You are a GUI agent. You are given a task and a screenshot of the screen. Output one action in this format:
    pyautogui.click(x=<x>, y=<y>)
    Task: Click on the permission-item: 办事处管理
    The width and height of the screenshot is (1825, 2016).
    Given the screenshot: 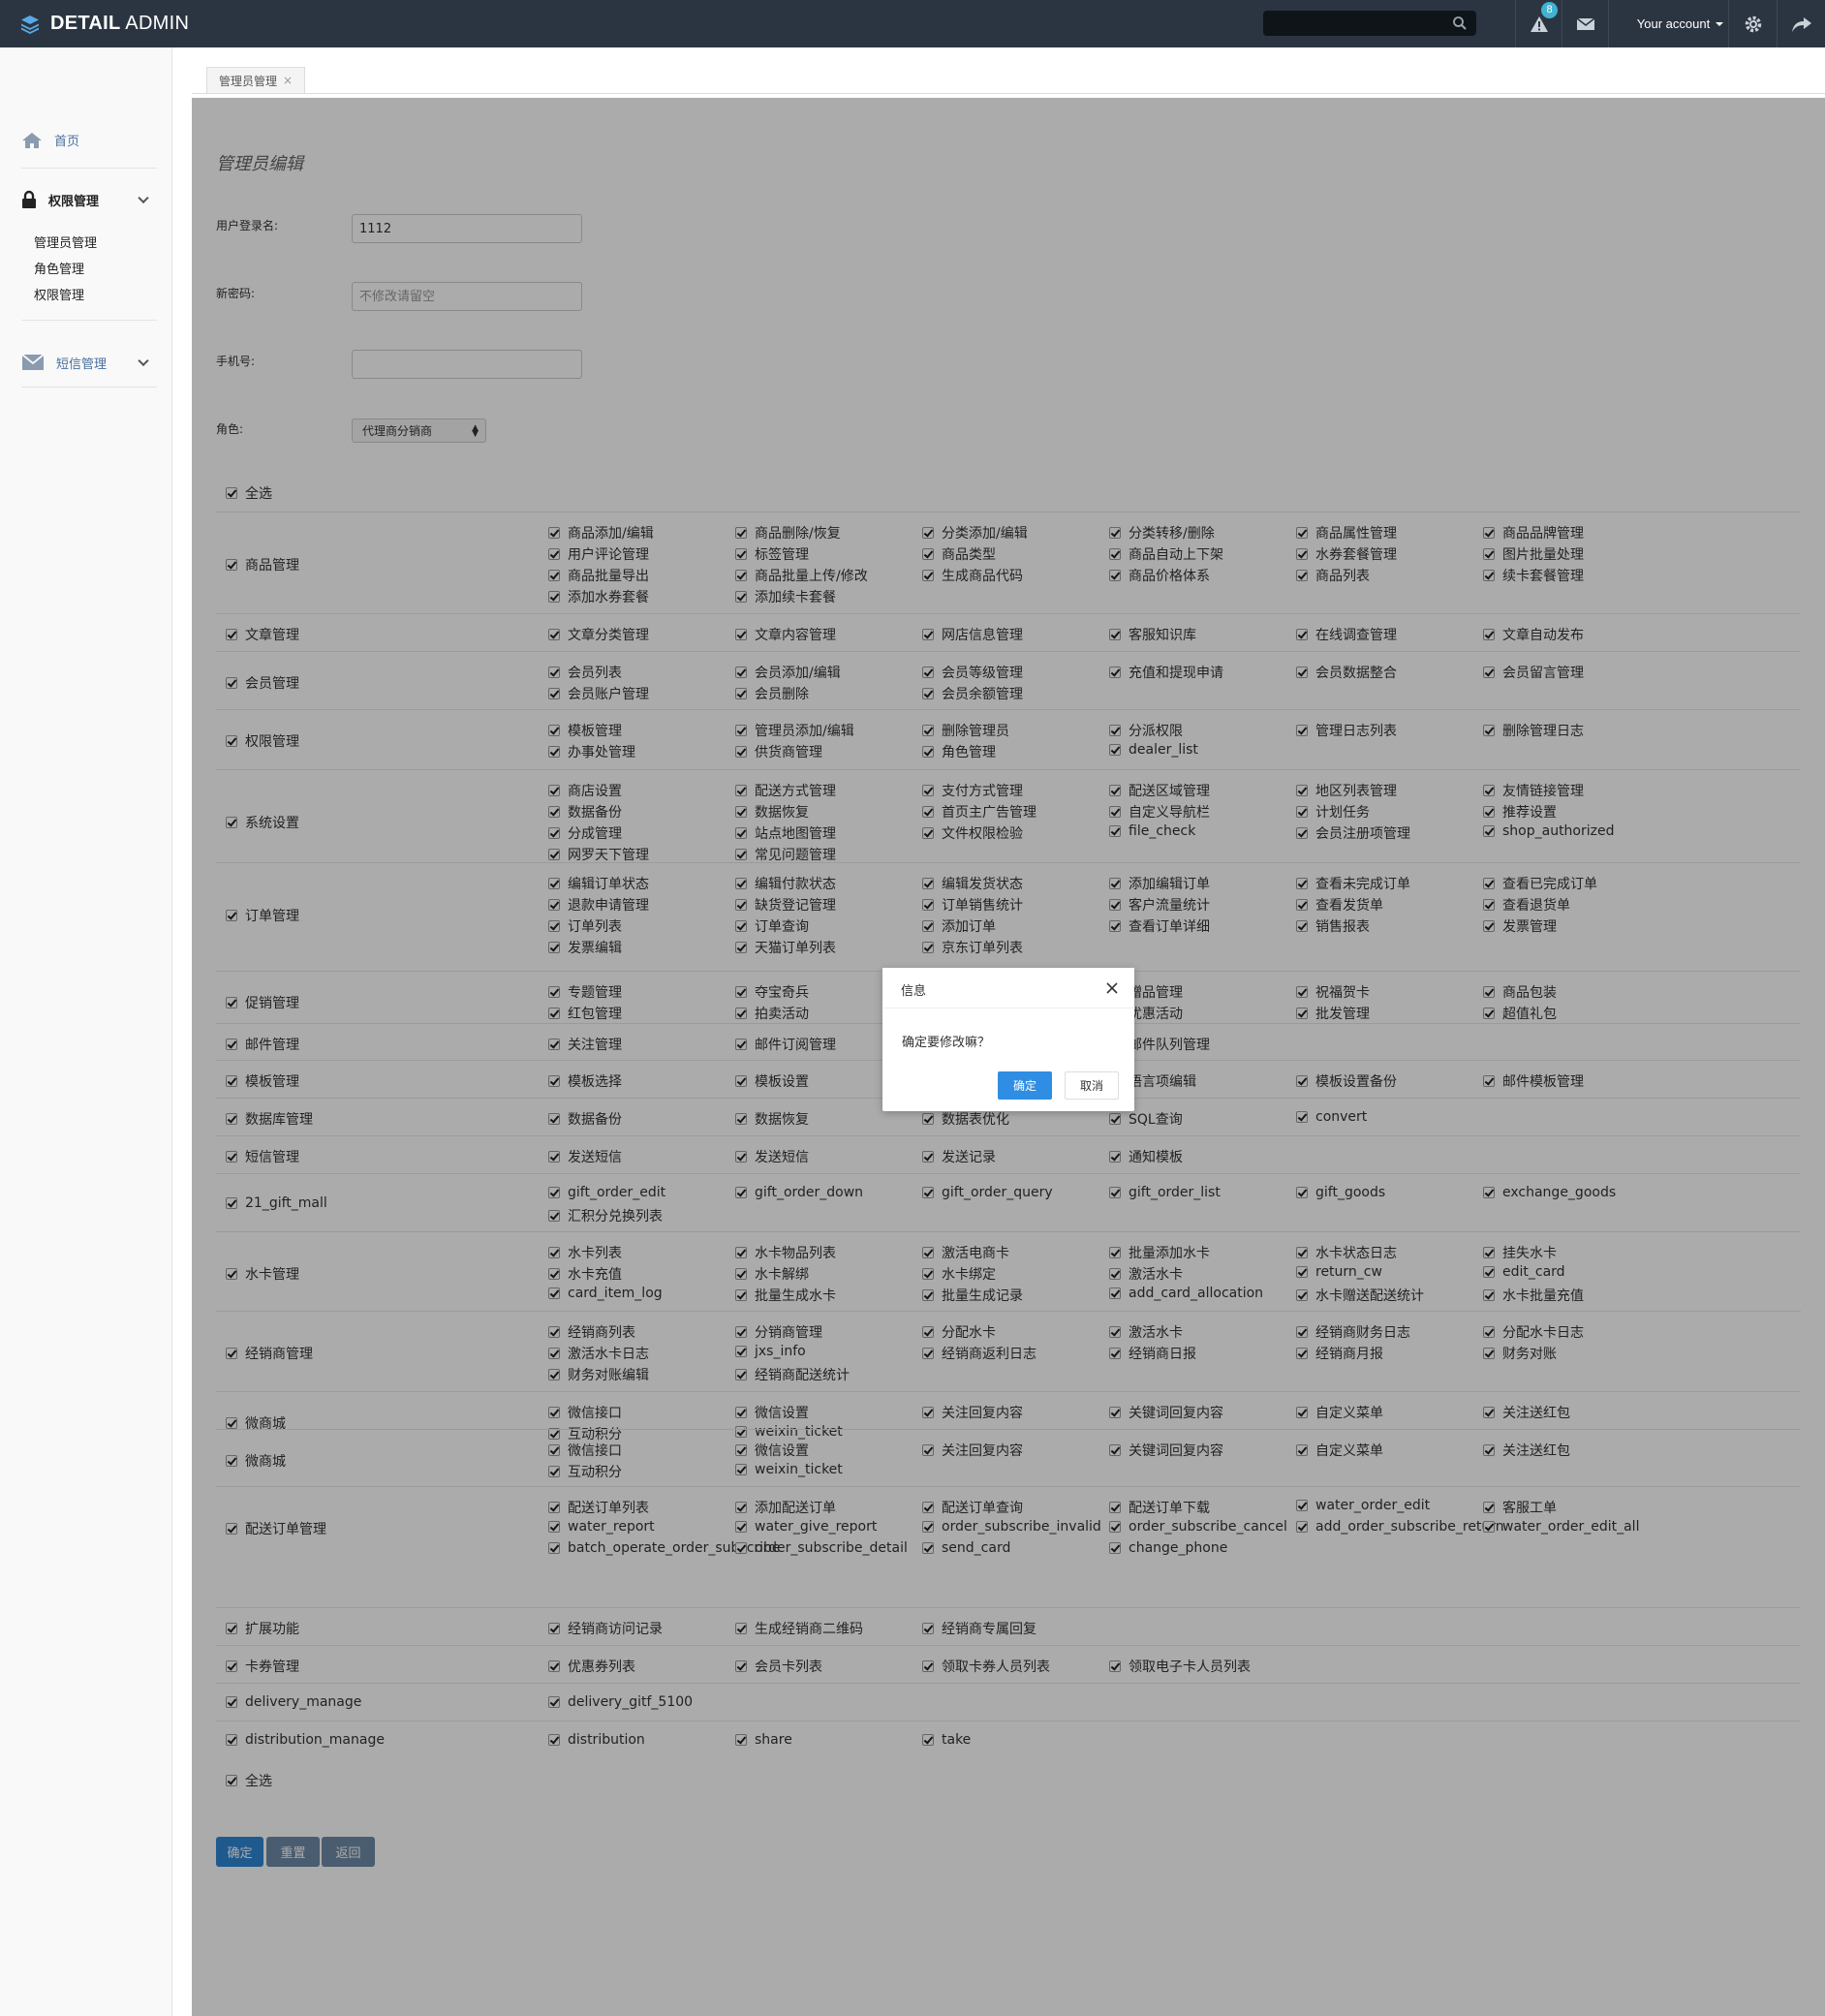 What is the action you would take?
    pyautogui.click(x=591, y=751)
    